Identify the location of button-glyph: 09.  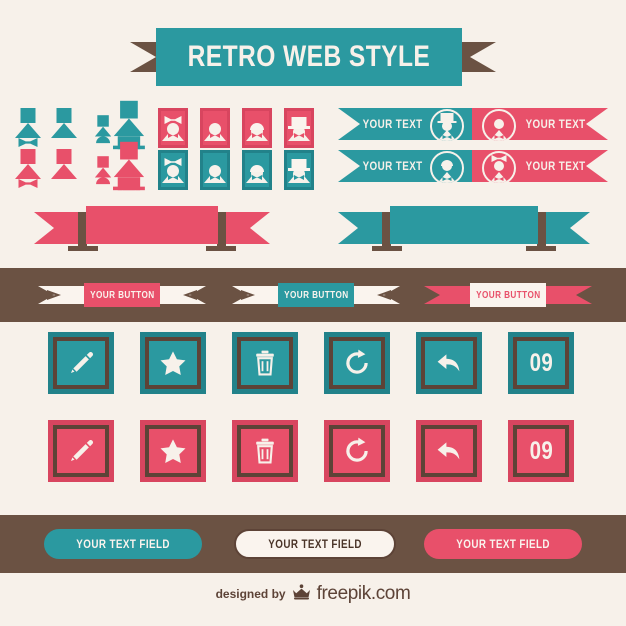
(541, 363).